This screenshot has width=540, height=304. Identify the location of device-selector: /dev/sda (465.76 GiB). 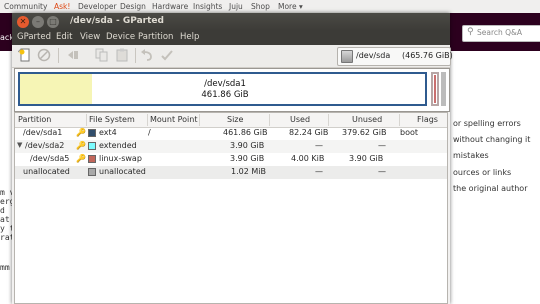
(395, 56).